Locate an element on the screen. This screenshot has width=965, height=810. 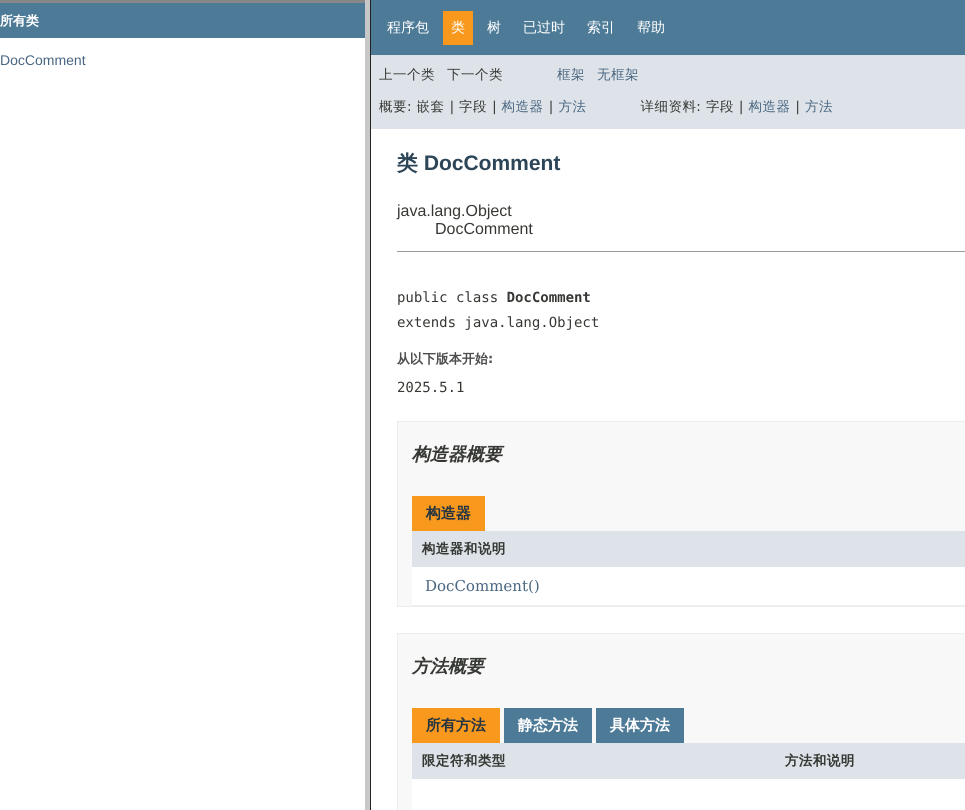
nav-link: 上一个类 is located at coordinates (407, 75).